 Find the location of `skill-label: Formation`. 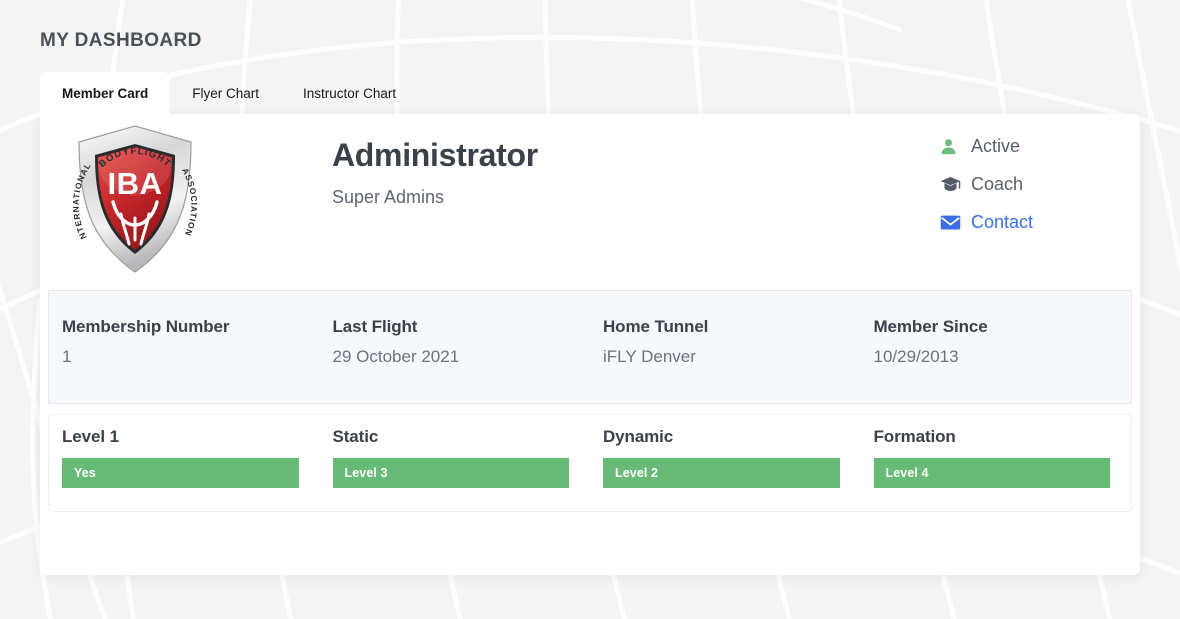

skill-label: Formation is located at coordinates (914, 436).